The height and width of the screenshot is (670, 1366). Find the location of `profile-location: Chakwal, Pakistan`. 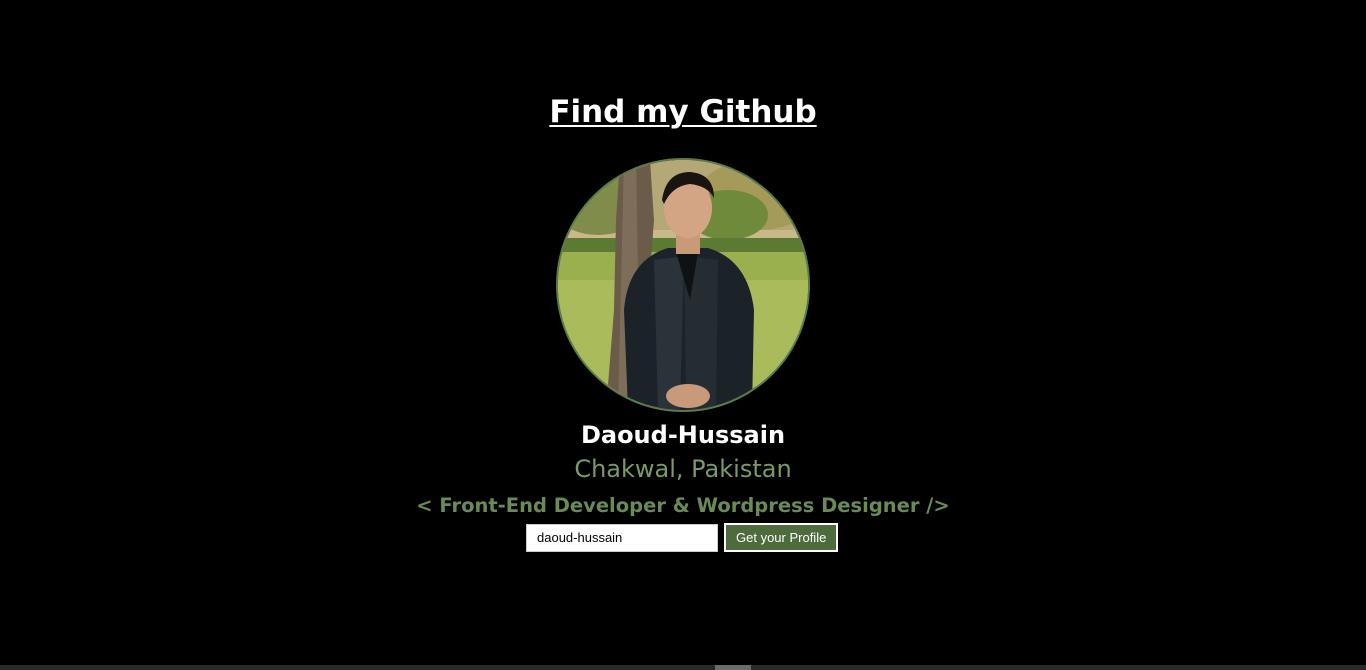

profile-location: Chakwal, Pakistan is located at coordinates (683, 469).